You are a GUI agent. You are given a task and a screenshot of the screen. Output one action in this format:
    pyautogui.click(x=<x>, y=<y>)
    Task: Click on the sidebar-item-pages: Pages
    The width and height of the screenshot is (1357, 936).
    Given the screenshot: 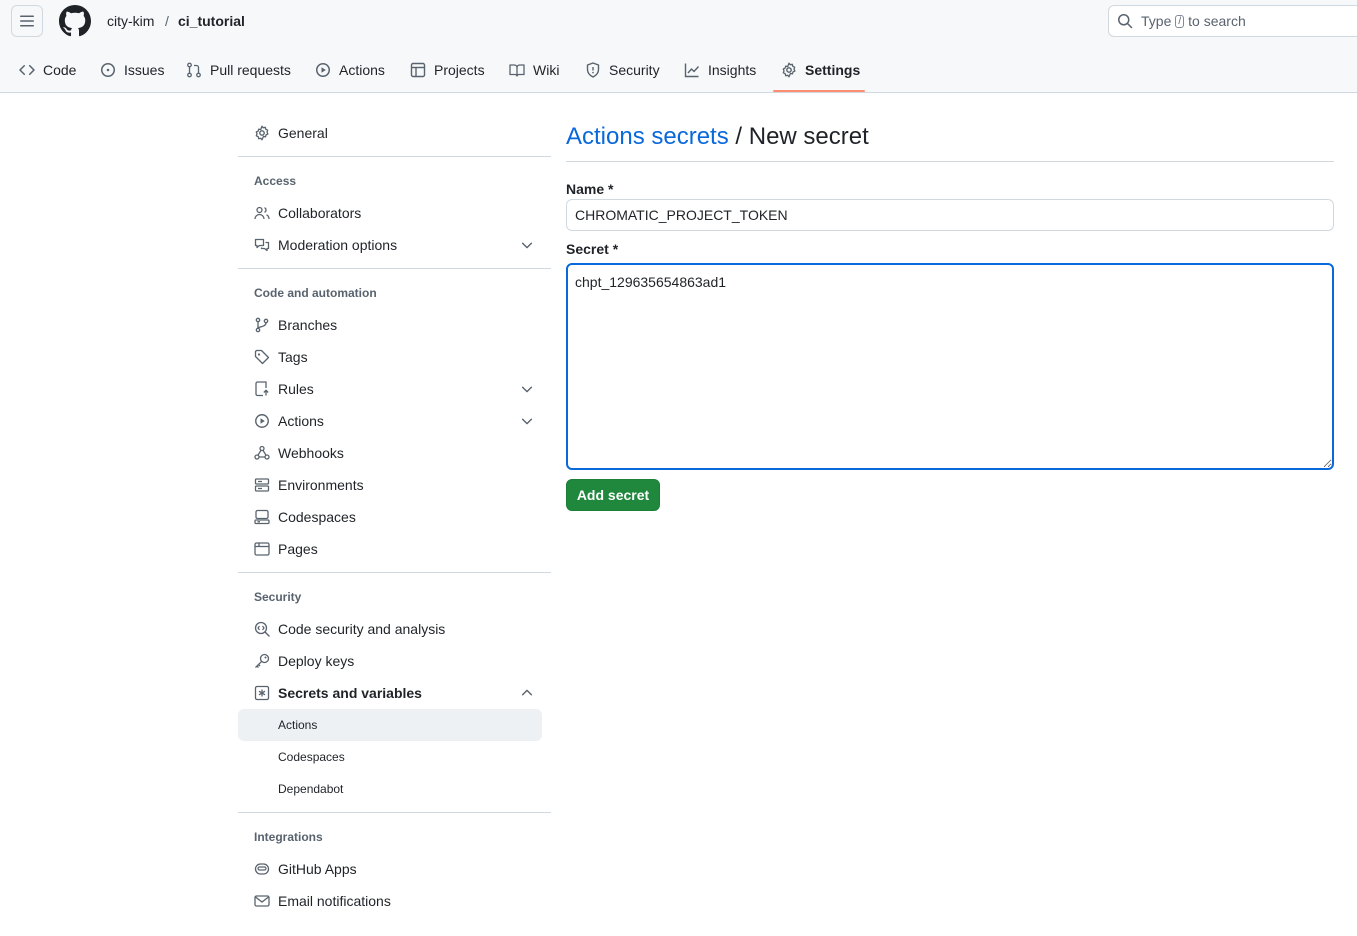 What is the action you would take?
    pyautogui.click(x=390, y=549)
    